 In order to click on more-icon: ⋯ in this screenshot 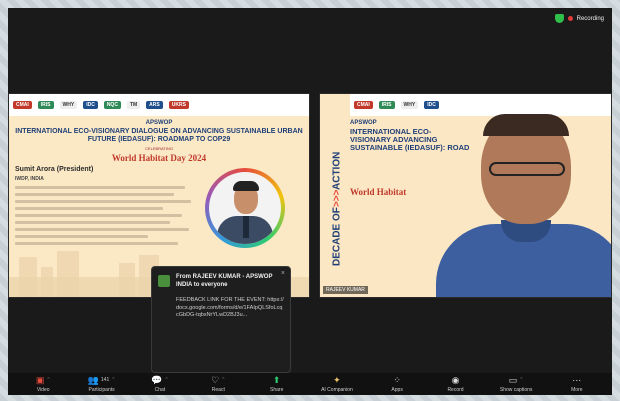, I will do `click(577, 379)`.